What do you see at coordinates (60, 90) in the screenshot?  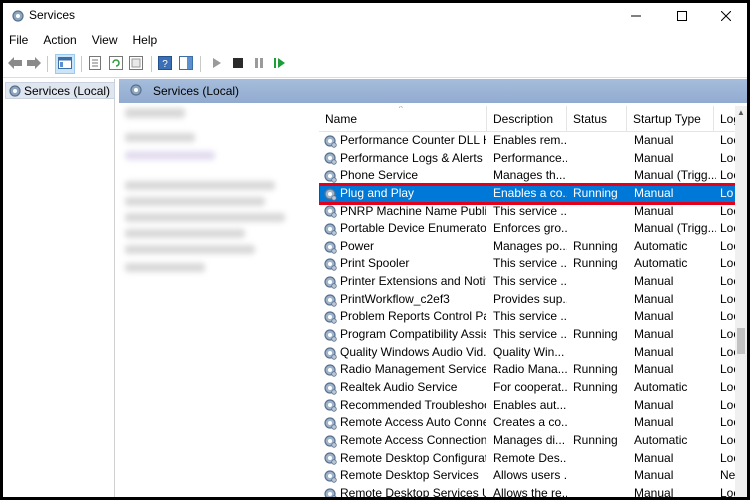 I see `tree-item-services-local: Services (Local)` at bounding box center [60, 90].